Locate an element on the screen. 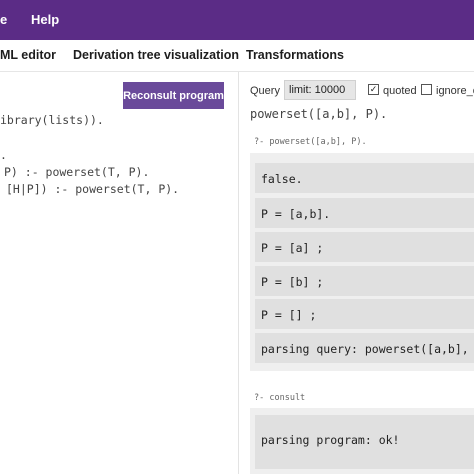 This screenshot has height=474, width=474. quoted-label: quoted is located at coordinates (400, 91).